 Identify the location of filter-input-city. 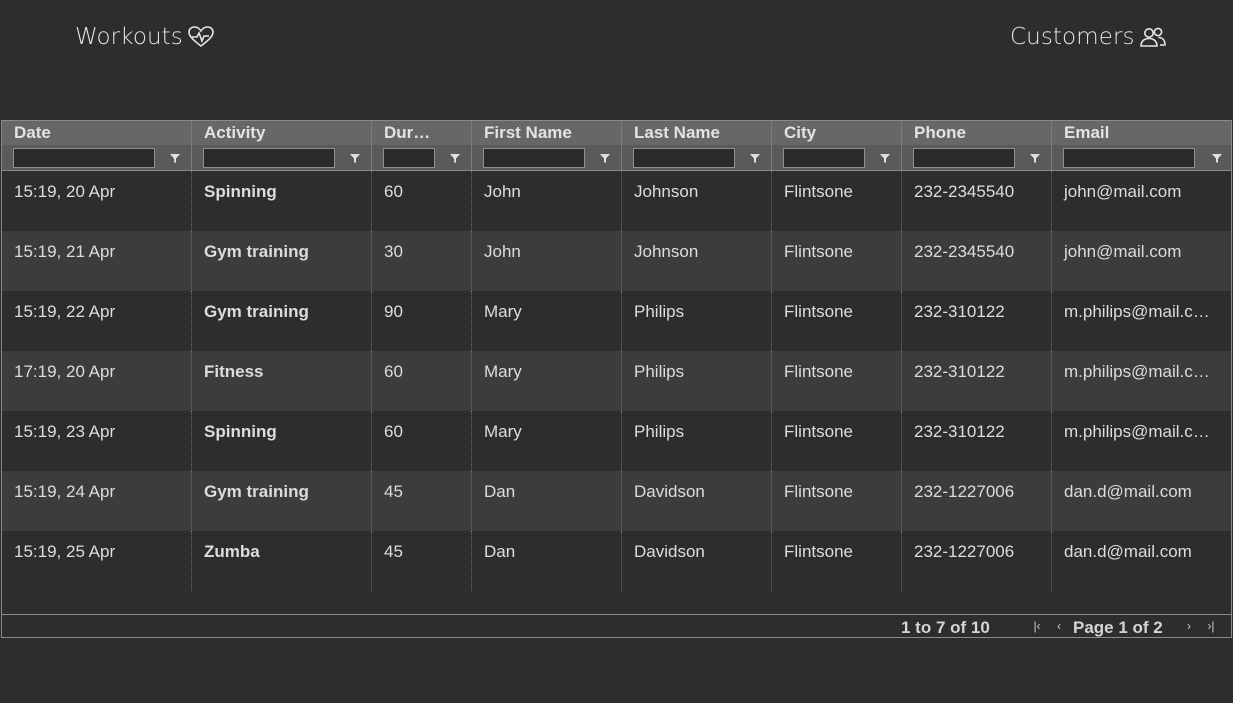
(824, 158).